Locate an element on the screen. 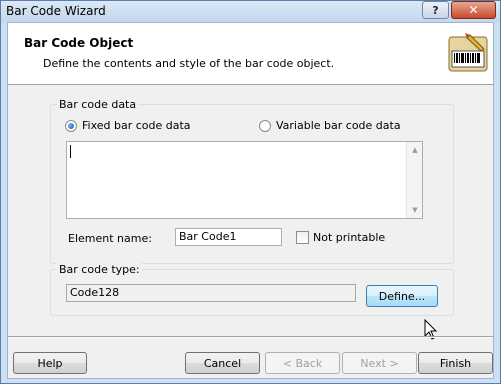 Image resolution: width=501 pixels, height=384 pixels. not-printable-option: Not printable is located at coordinates (340, 237).